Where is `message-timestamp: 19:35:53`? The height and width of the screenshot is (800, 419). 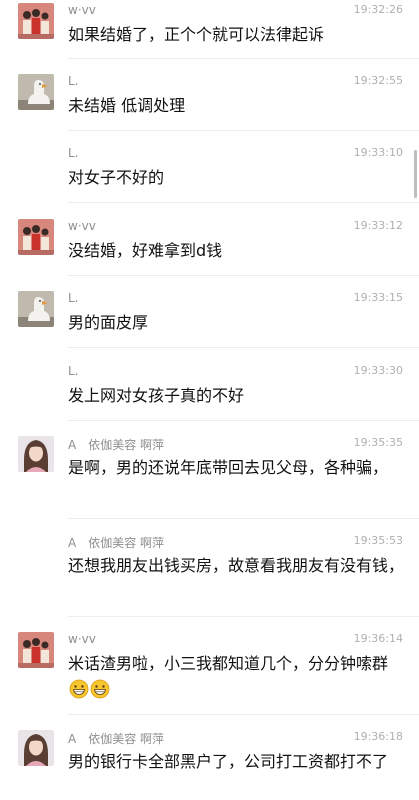
message-timestamp: 19:35:53 is located at coordinates (378, 540).